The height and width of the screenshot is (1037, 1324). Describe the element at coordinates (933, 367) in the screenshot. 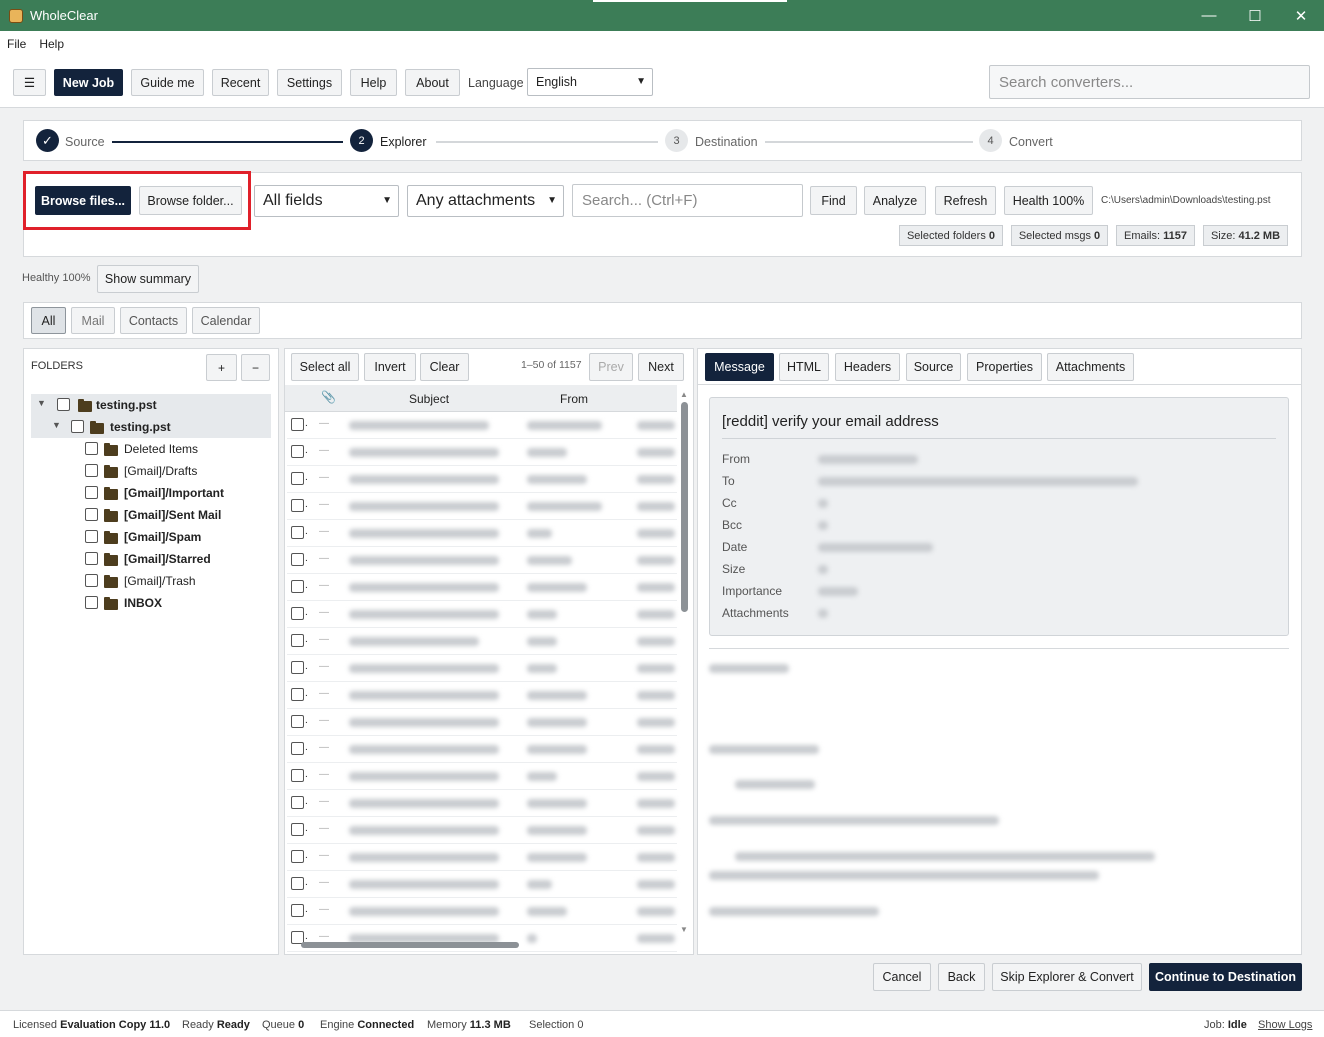

I see `tab-source: Source` at that location.